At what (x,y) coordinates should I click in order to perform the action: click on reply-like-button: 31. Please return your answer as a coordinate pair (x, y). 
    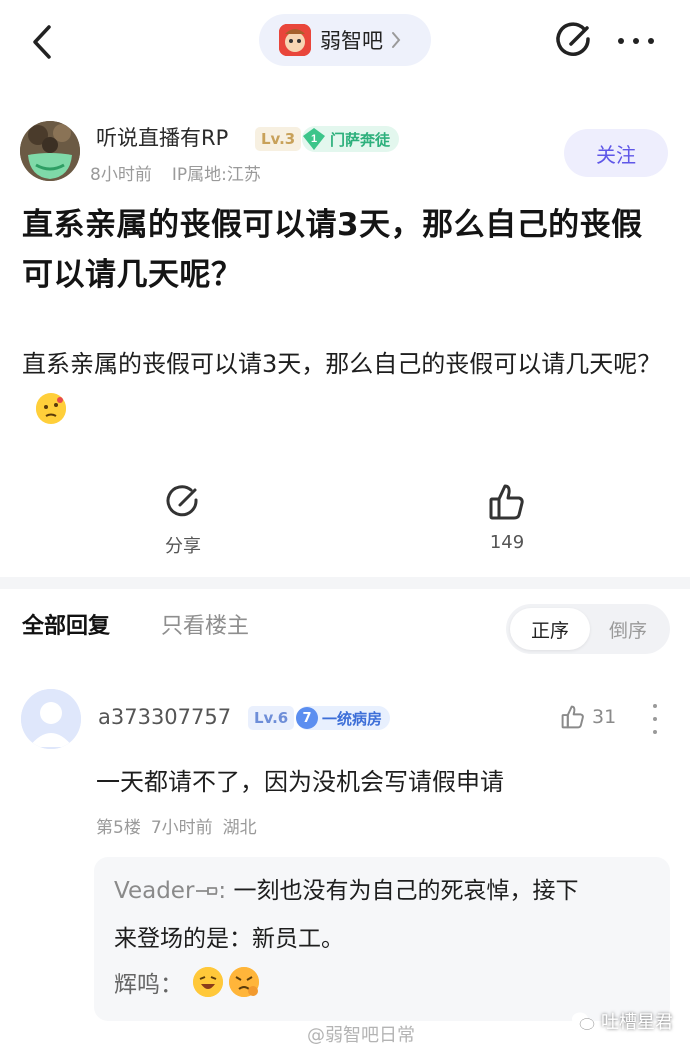
    Looking at the image, I should click on (588, 717).